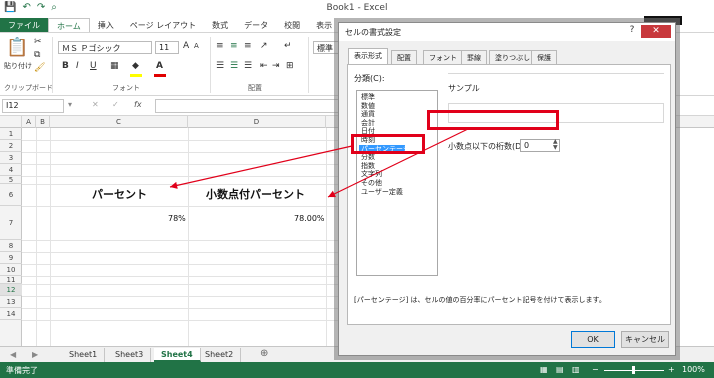 Image resolution: width=714 pixels, height=378 pixels. Describe the element at coordinates (261, 167) in the screenshot. I see `arrow-to-percent-cell` at that location.